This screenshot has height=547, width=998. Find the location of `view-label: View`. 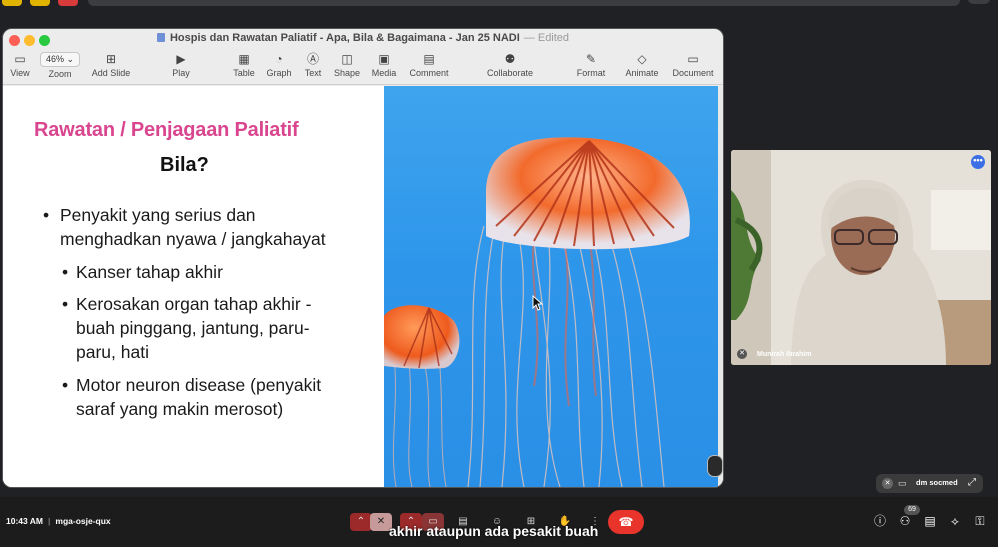

view-label: View is located at coordinates (20, 73).